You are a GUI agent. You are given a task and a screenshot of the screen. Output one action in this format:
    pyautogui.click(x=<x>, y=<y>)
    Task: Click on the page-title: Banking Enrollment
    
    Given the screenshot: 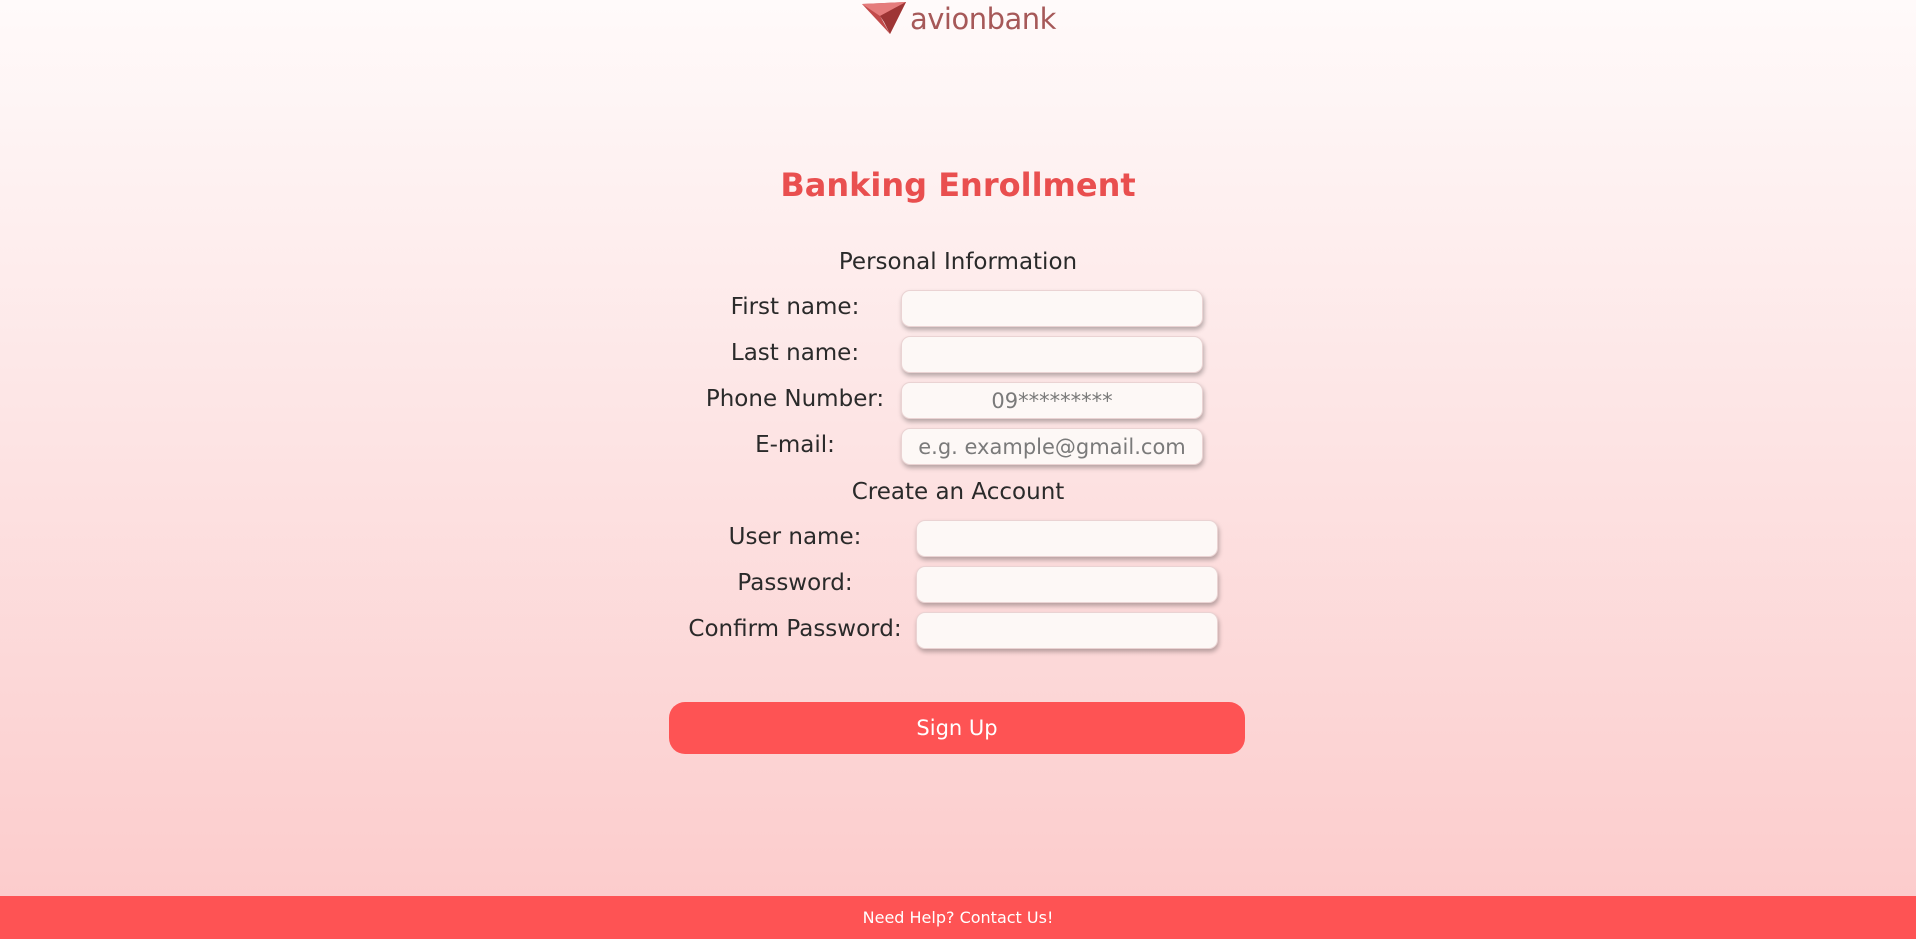 What is the action you would take?
    pyautogui.click(x=958, y=185)
    